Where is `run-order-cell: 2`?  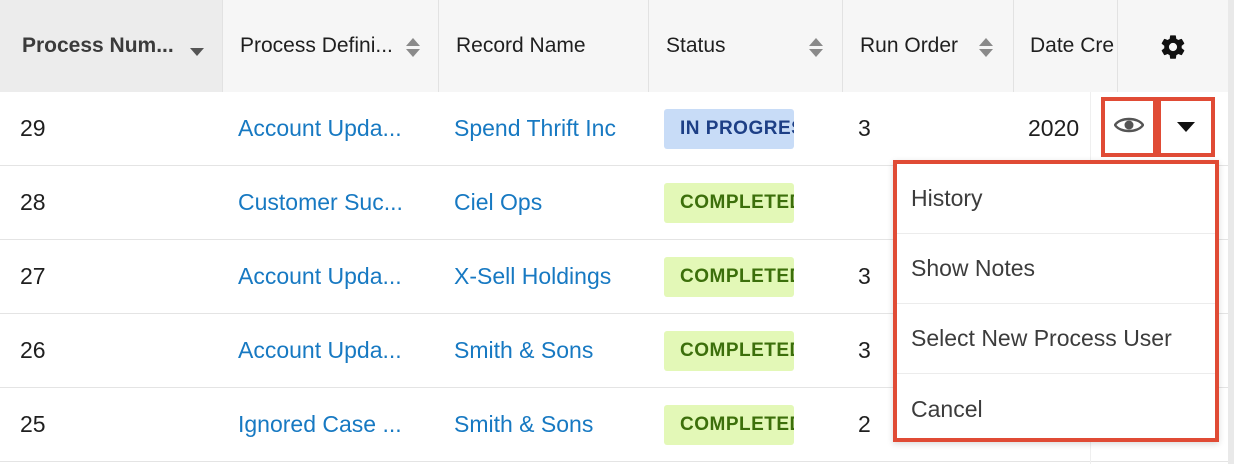
run-order-cell: 2 is located at coordinates (864, 424).